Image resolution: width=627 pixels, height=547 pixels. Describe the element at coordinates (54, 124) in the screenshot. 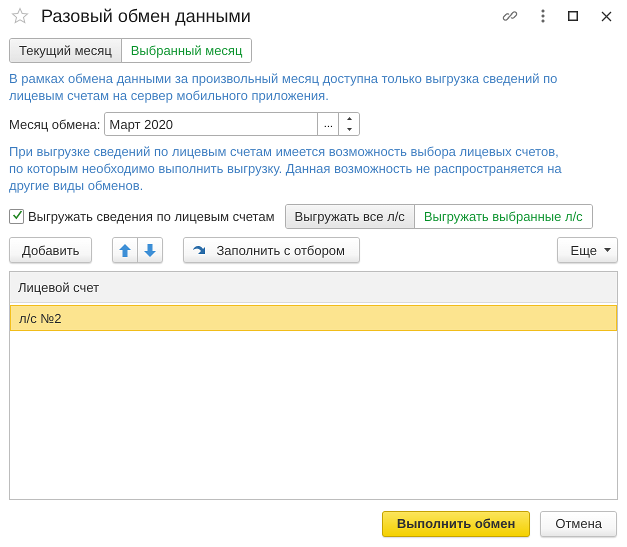

I see `month-label: Месяц обмена:` at that location.